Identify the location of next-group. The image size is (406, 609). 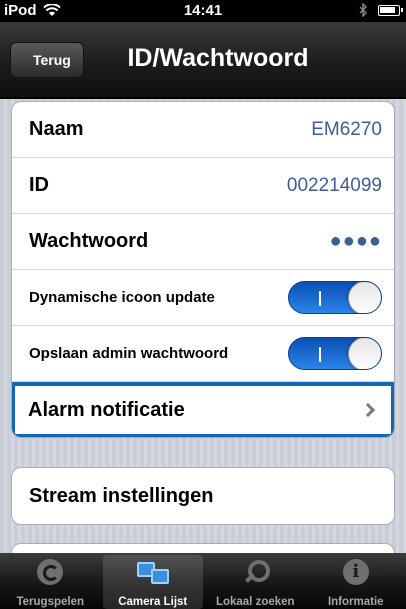
(203, 548).